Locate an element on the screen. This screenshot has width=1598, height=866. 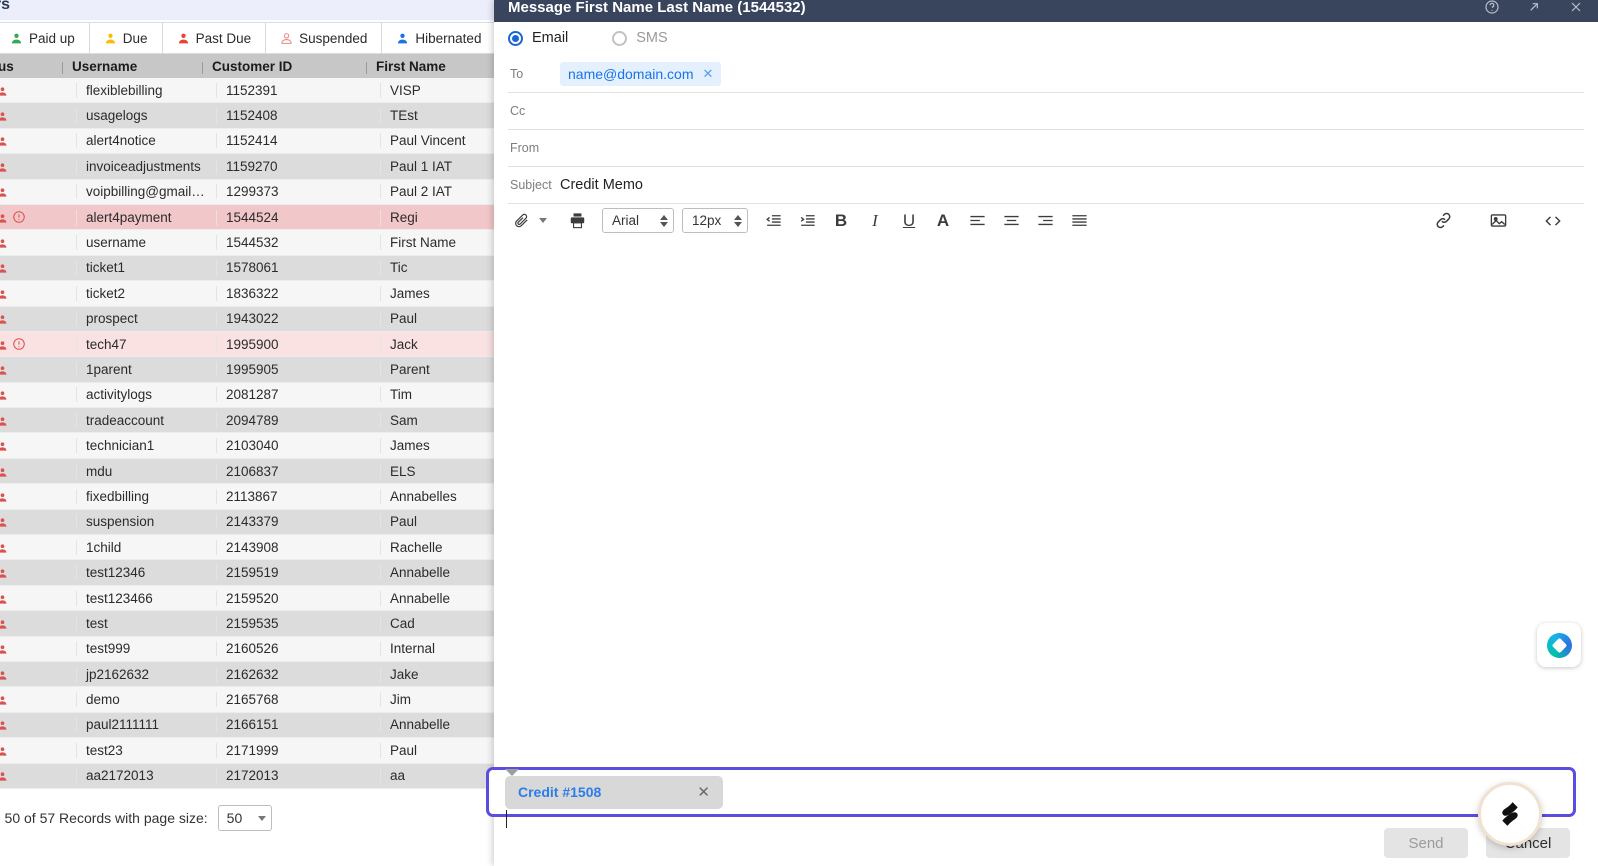
table-row: usagelogs 1152408 TEst is located at coordinates (247, 116).